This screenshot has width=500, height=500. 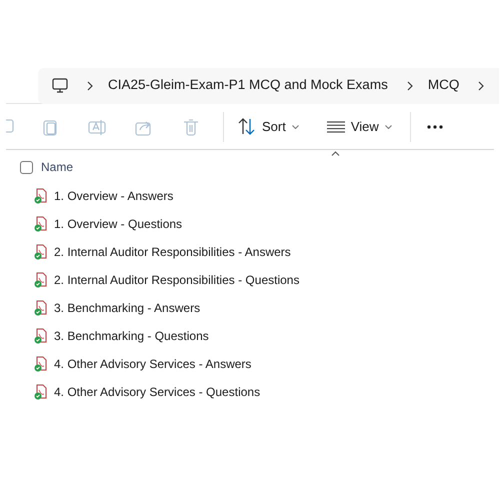 I want to click on computer-icon, so click(x=60, y=85).